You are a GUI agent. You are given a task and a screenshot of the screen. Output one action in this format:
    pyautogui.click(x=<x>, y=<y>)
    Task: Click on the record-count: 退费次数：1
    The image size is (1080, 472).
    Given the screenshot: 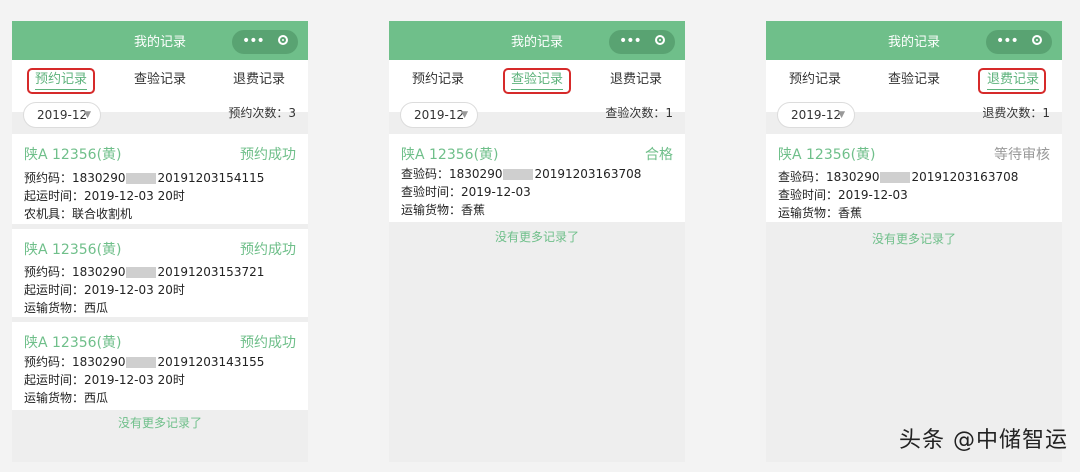 What is the action you would take?
    pyautogui.click(x=1016, y=113)
    